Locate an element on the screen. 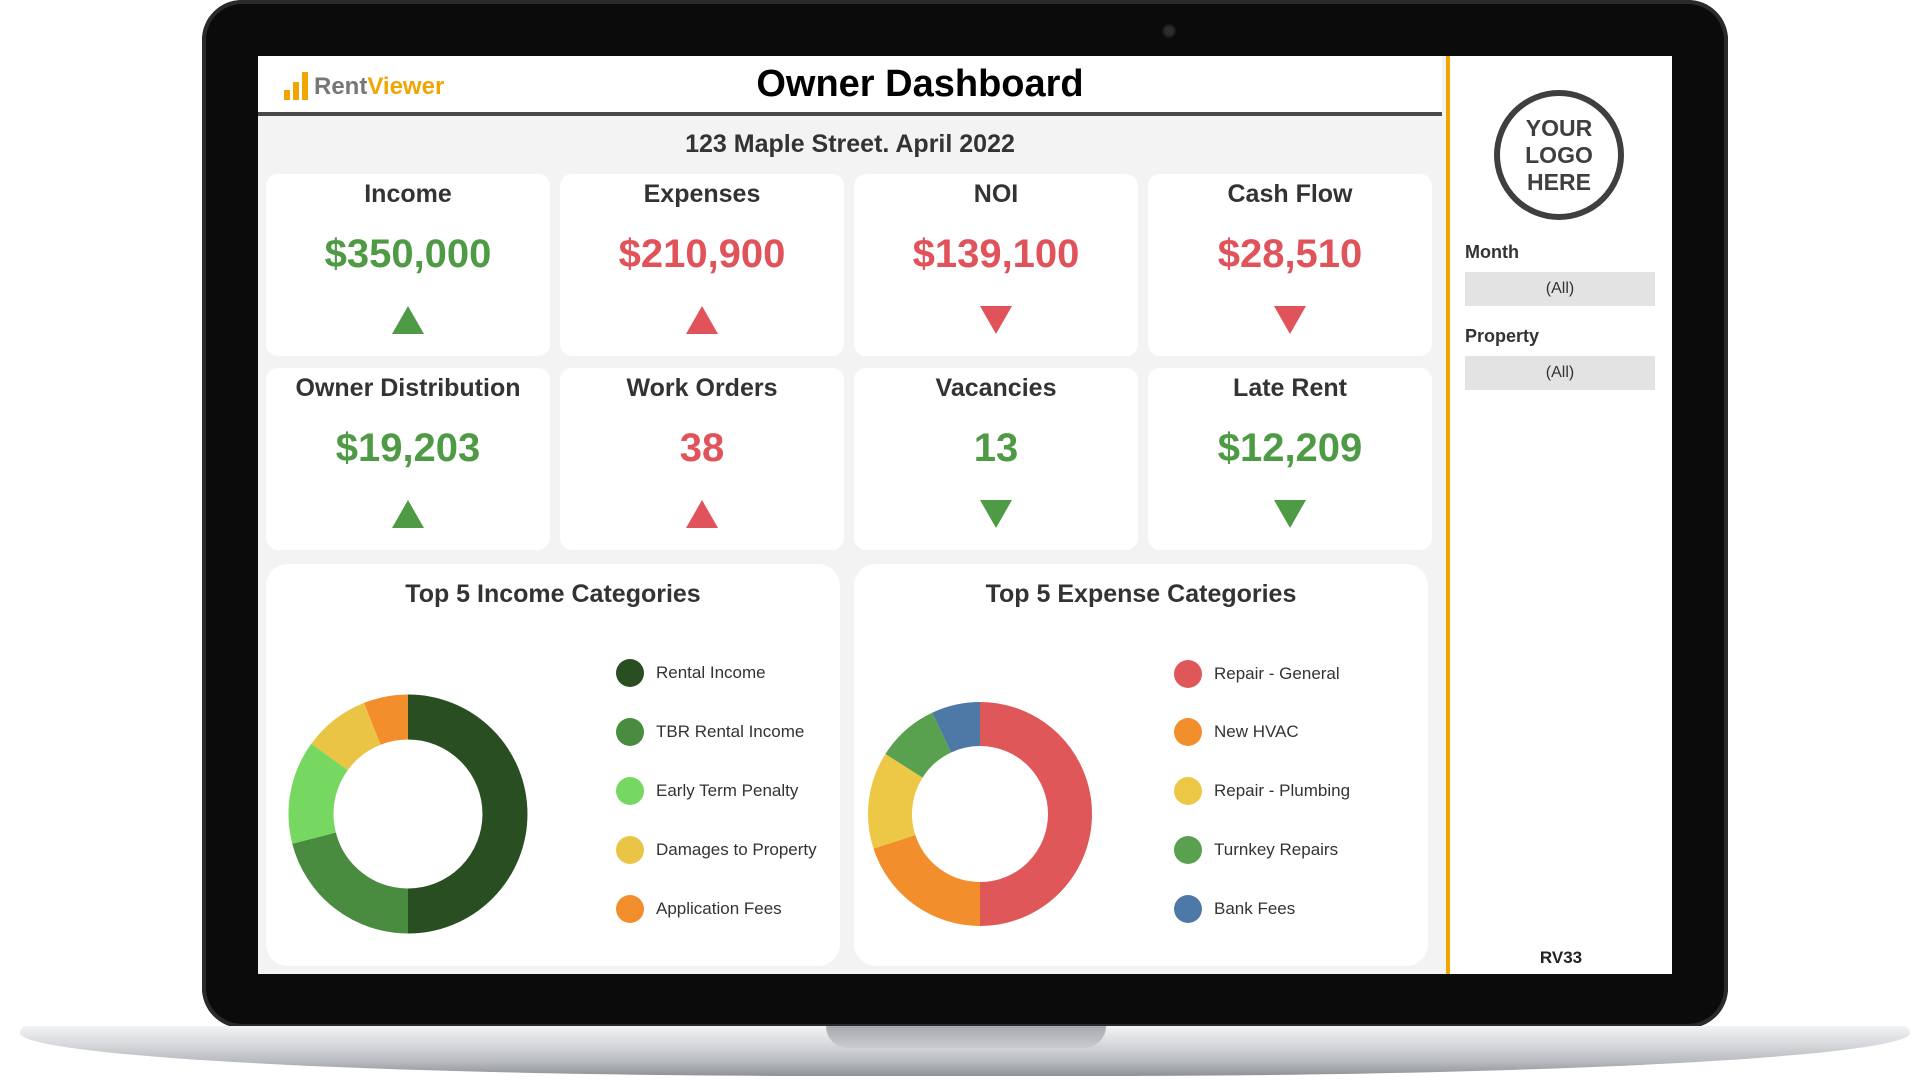  kpi-value: $28,510 is located at coordinates (1290, 254).